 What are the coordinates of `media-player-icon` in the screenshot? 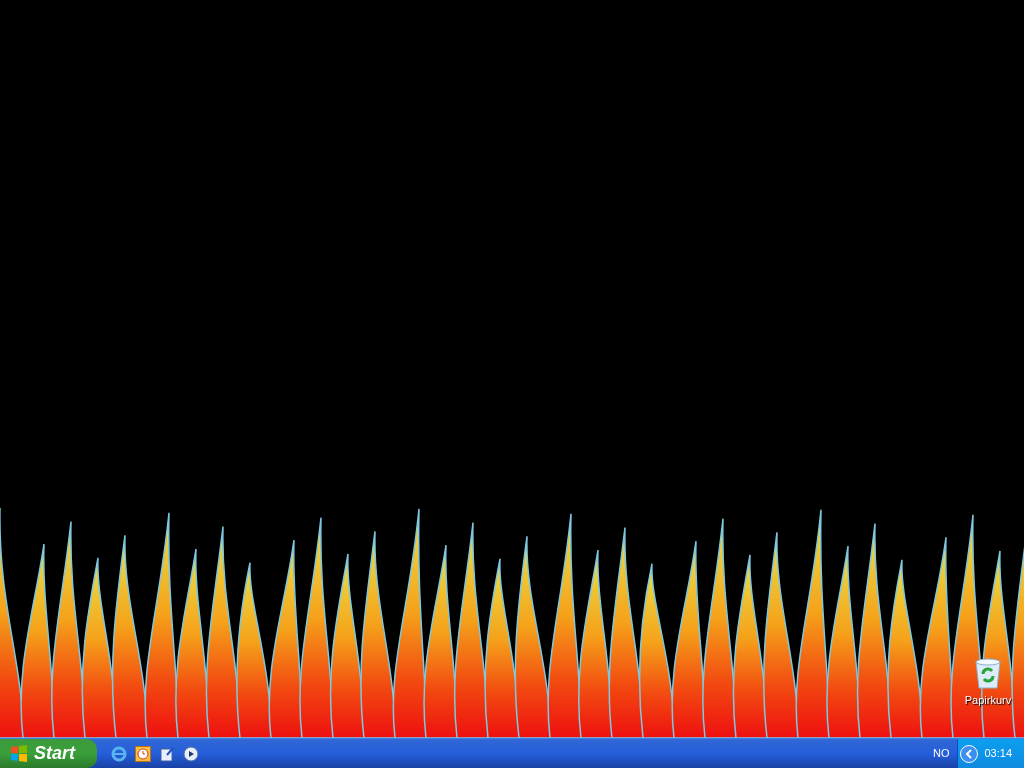 It's located at (191, 753).